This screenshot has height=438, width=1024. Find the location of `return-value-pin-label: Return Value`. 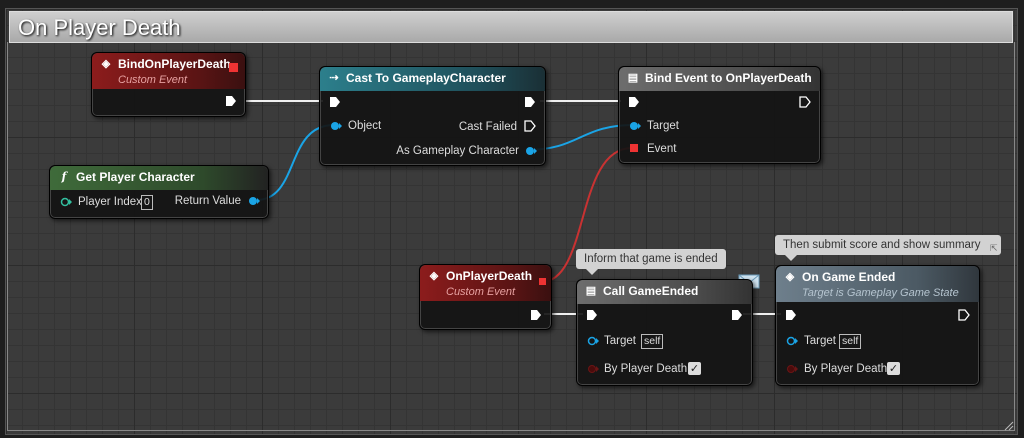

return-value-pin-label: Return Value is located at coordinates (207, 201).